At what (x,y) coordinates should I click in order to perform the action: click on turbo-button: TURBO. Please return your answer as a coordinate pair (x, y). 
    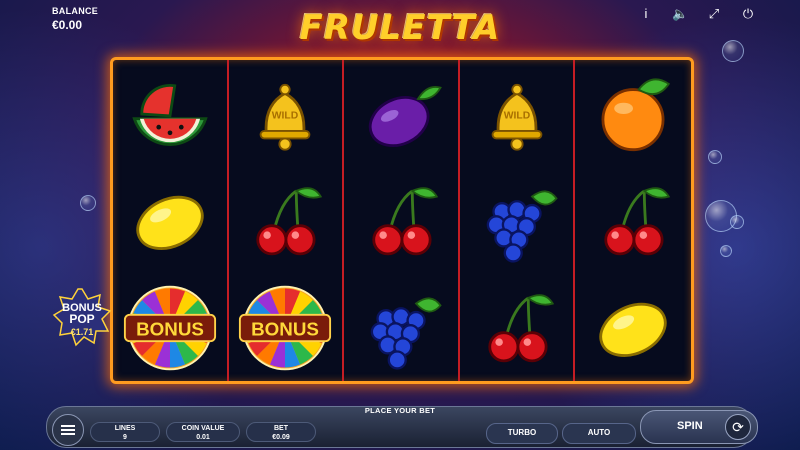
    Looking at the image, I should click on (522, 433).